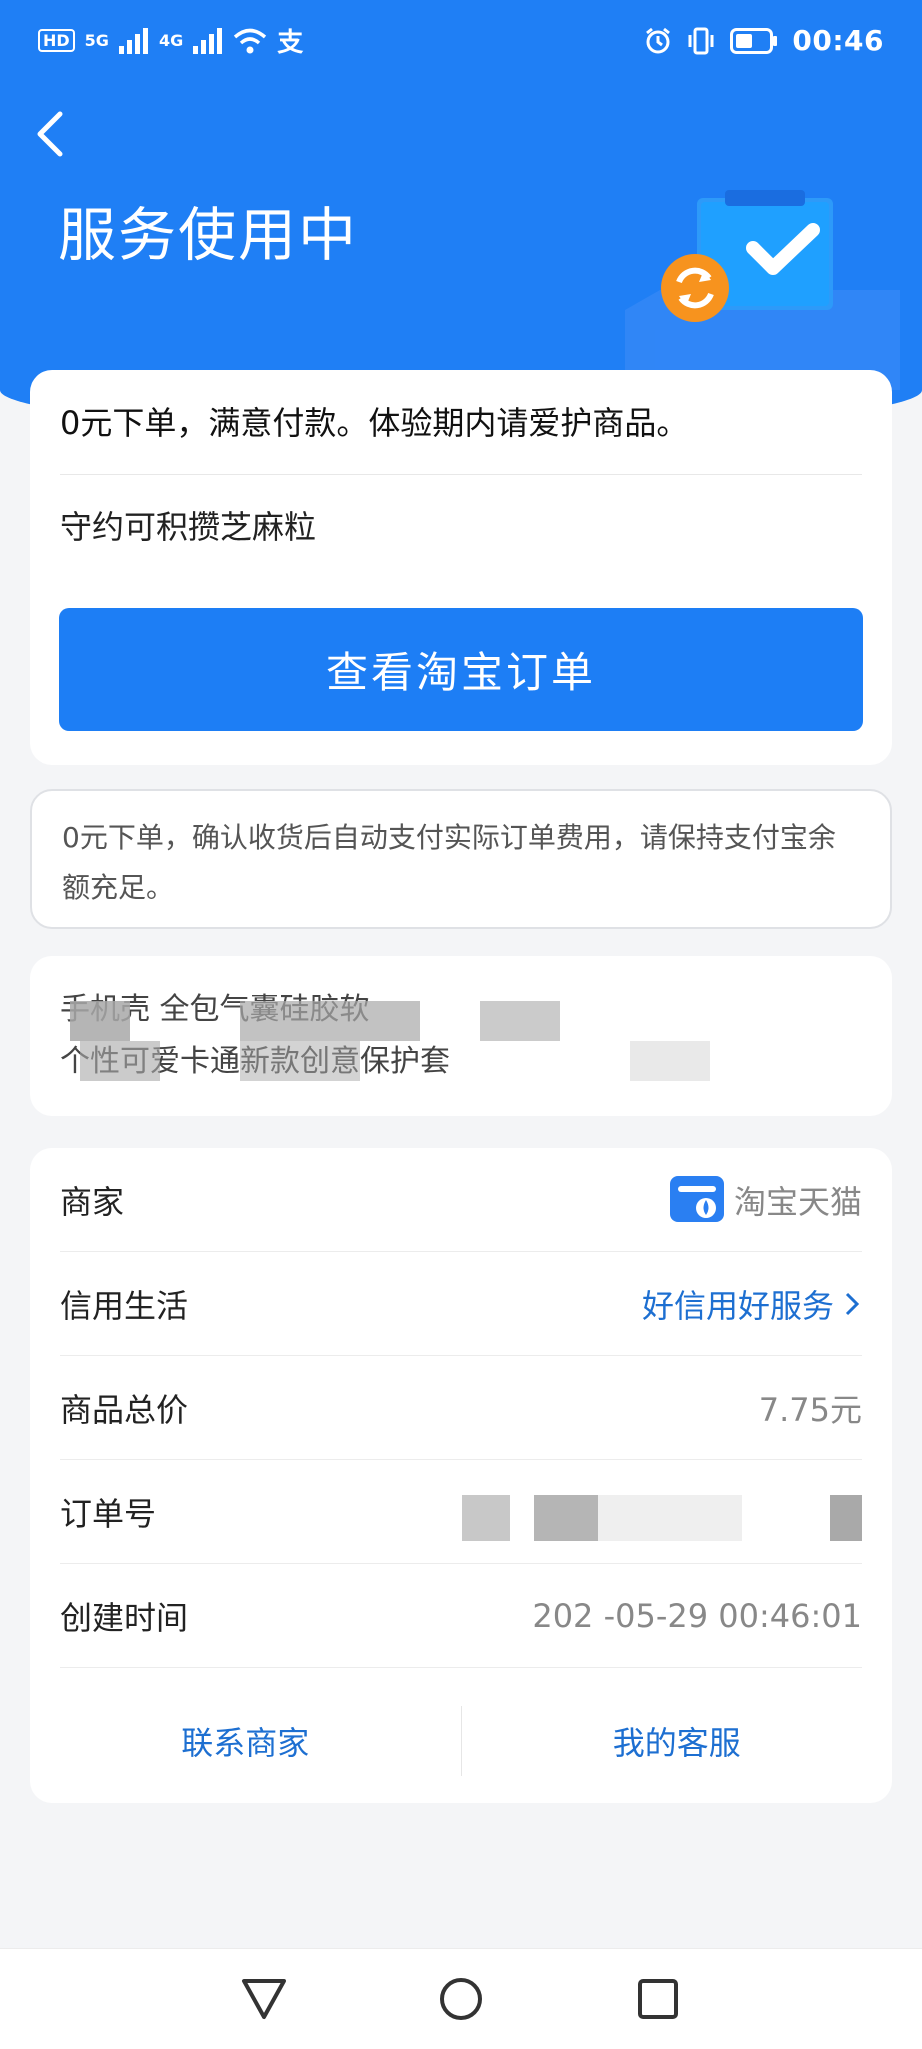 Image resolution: width=922 pixels, height=2049 pixels. Describe the element at coordinates (697, 1615) in the screenshot. I see `created-time-value: 202 -05-29 00:46:01` at that location.